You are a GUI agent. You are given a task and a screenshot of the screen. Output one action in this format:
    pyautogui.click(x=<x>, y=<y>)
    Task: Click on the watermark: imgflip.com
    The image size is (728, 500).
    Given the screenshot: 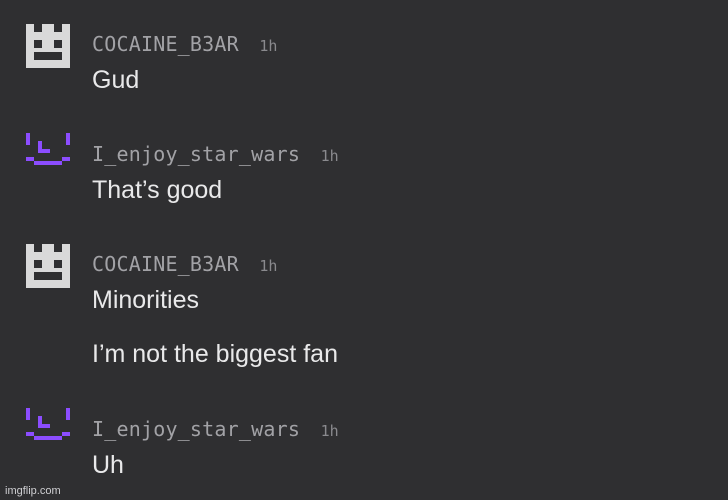 What is the action you would take?
    pyautogui.click(x=33, y=491)
    